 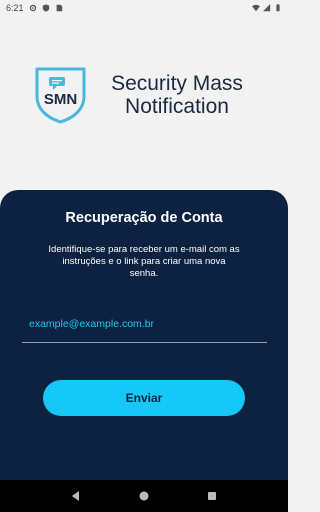 I want to click on app-title-line1: Security Mass, so click(x=177, y=83).